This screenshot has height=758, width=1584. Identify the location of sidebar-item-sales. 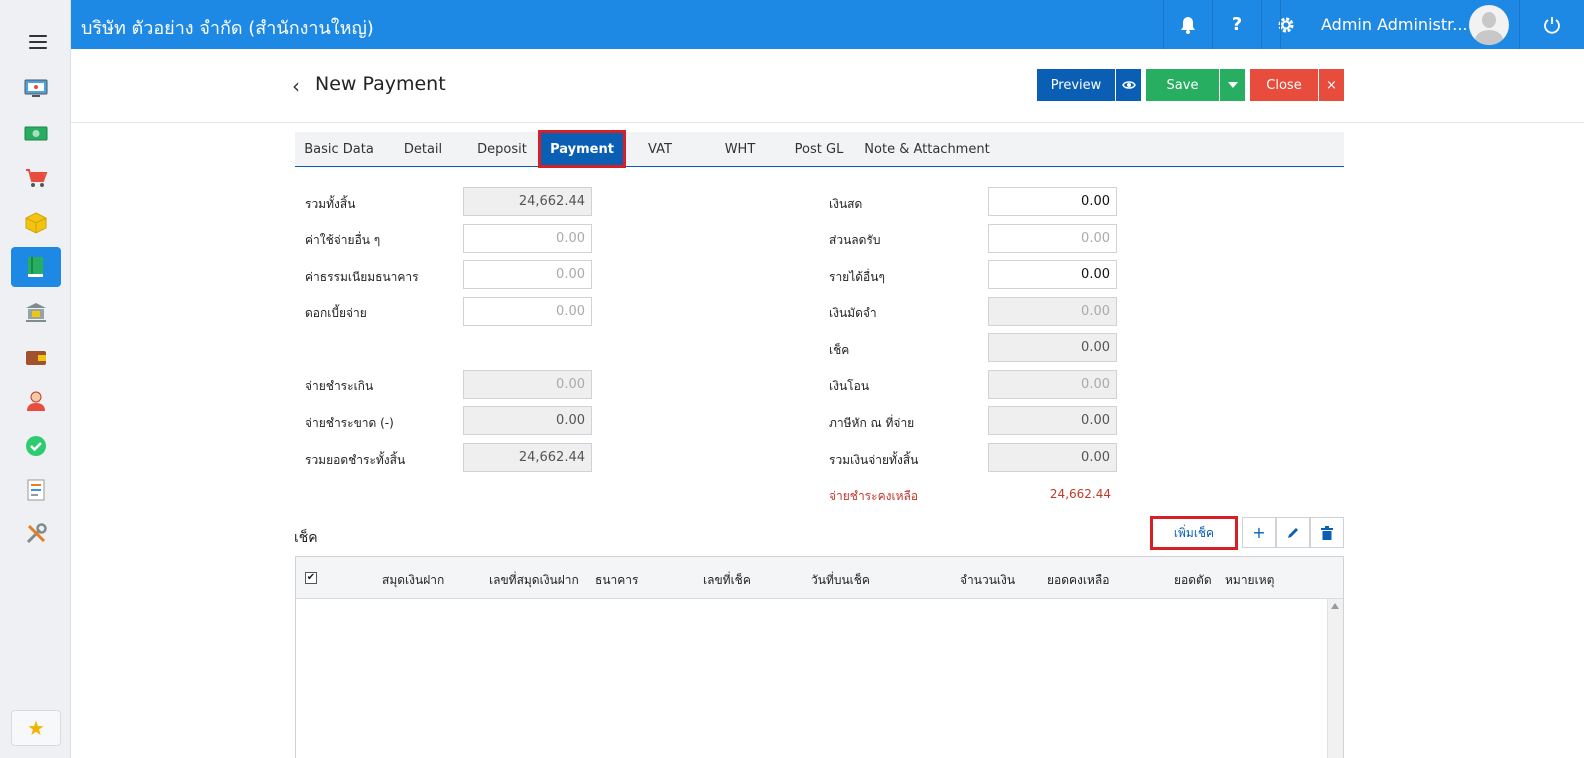
(36, 178).